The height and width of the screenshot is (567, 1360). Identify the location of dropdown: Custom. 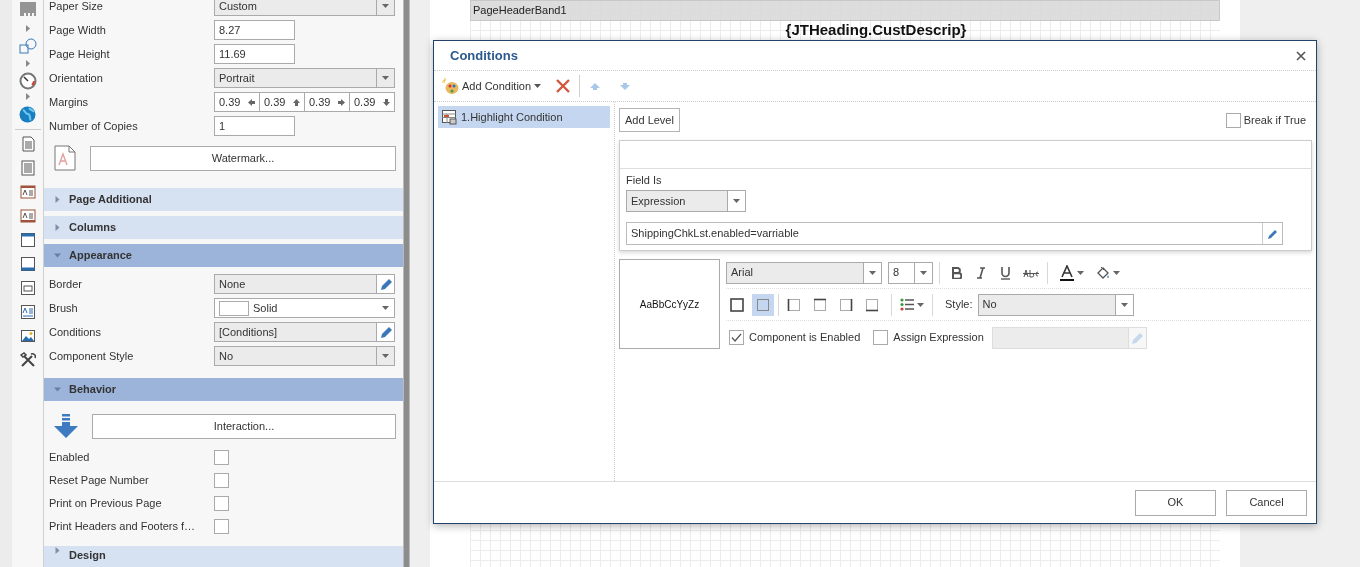
(304, 8).